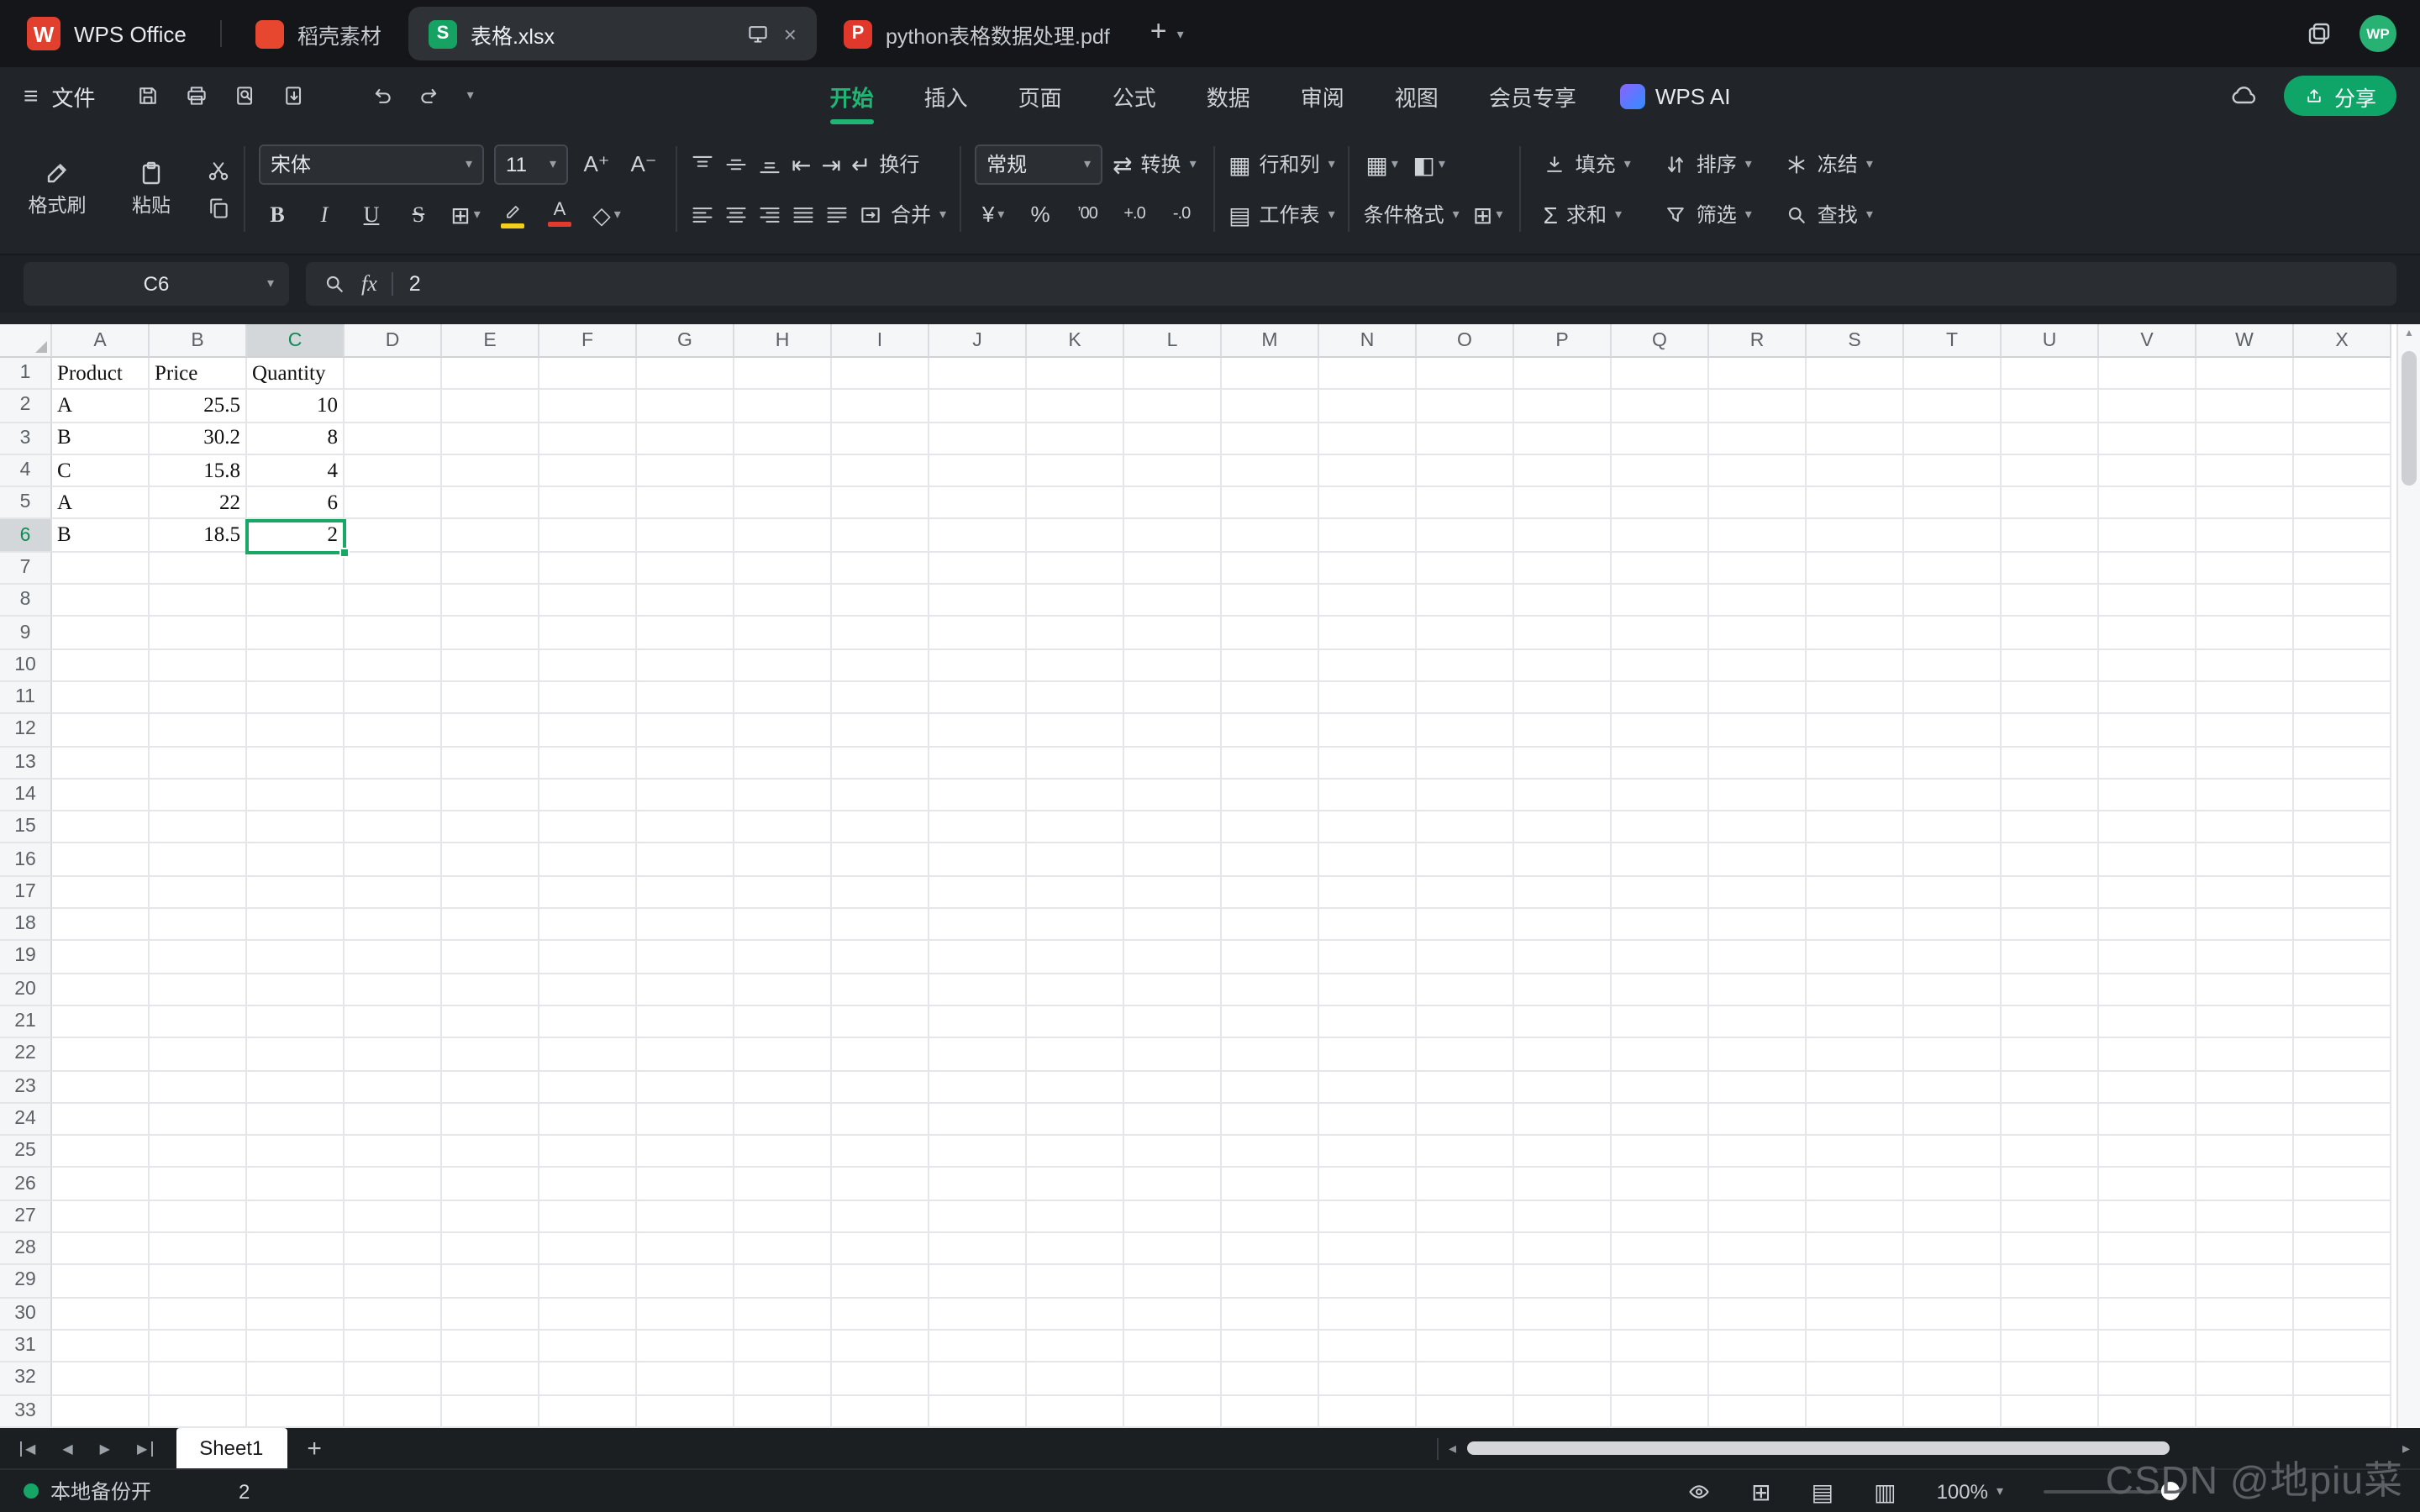  Describe the element at coordinates (1583, 214) in the screenshot. I see `sum-button: Σ 求和 ▾` at that location.